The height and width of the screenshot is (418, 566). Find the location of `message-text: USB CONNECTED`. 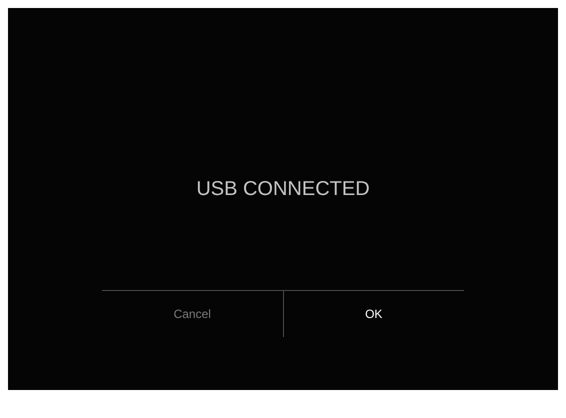

message-text: USB CONNECTED is located at coordinates (283, 189).